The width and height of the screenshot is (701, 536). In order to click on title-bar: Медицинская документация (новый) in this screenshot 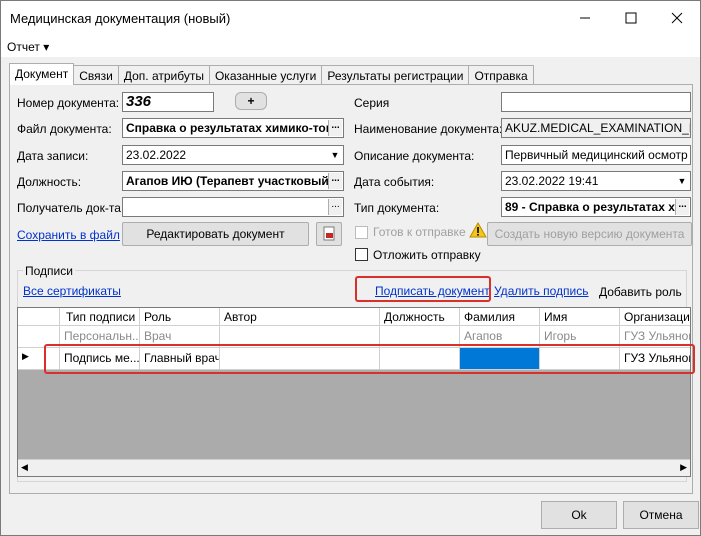, I will do `click(350, 18)`.